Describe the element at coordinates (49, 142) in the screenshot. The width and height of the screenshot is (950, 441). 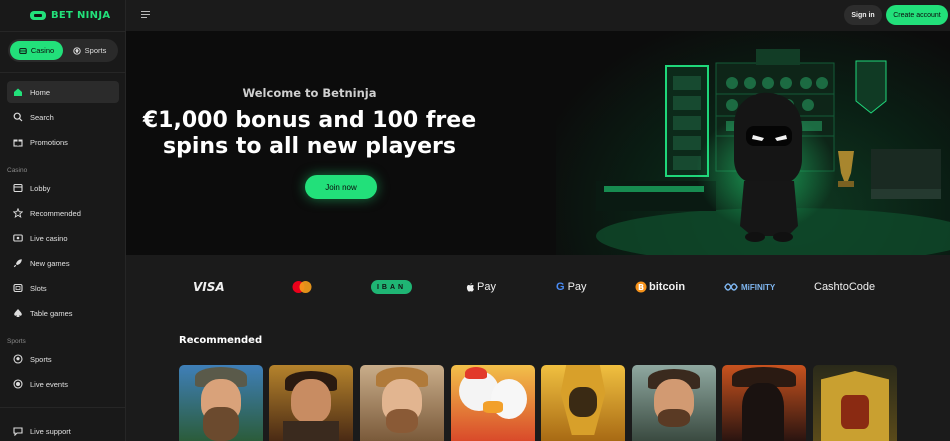
I see `sidebar-item-label: Promotions` at that location.